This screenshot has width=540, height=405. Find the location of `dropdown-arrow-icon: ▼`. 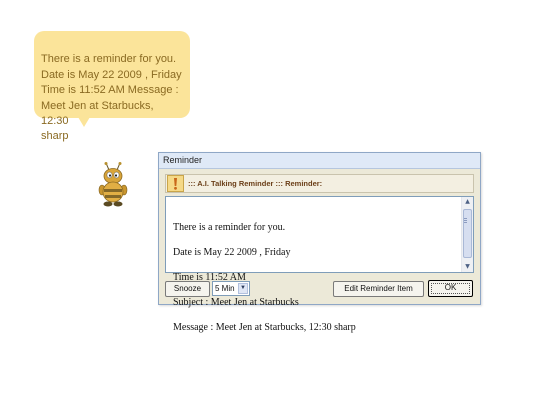

dropdown-arrow-icon: ▼ is located at coordinates (243, 288).